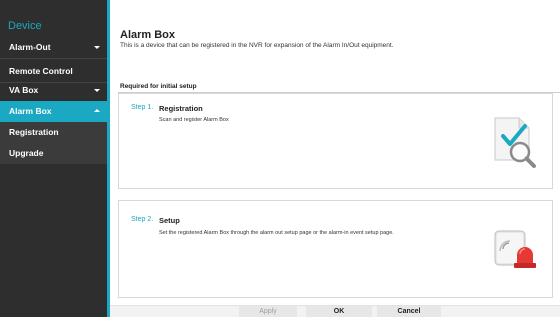  What do you see at coordinates (53, 47) in the screenshot?
I see `sidebar-item-alarm-out: Alarm-Out` at bounding box center [53, 47].